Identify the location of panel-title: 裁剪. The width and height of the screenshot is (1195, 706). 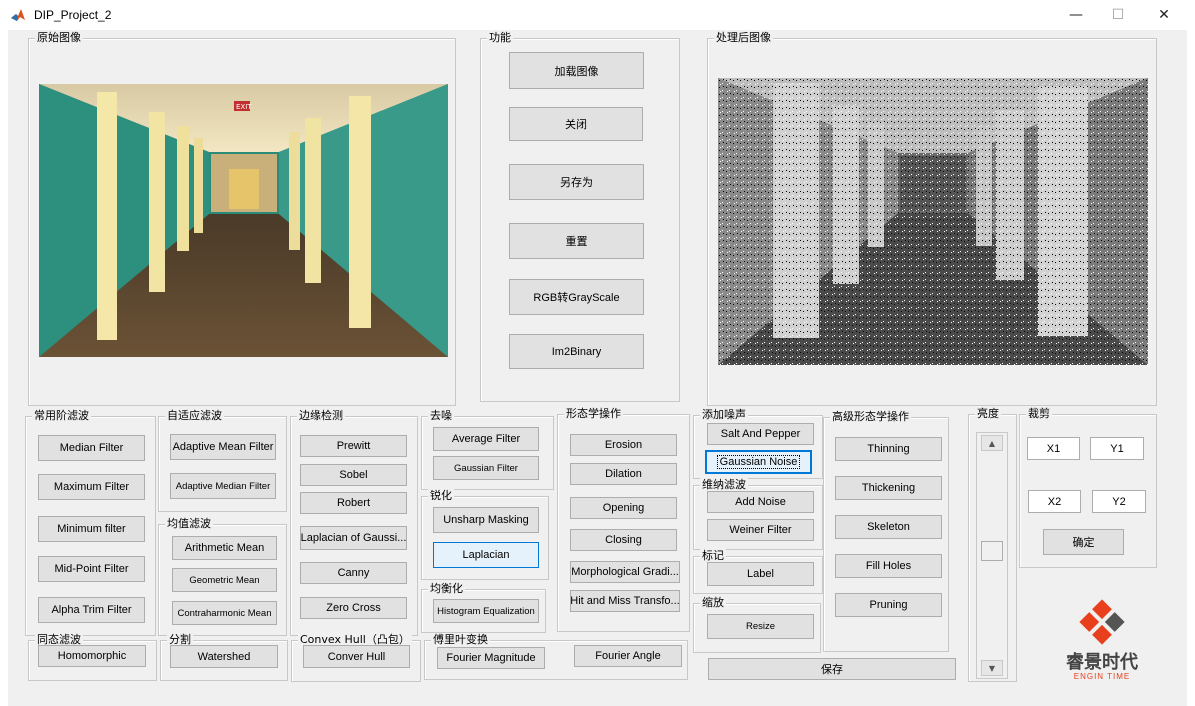
(1039, 414).